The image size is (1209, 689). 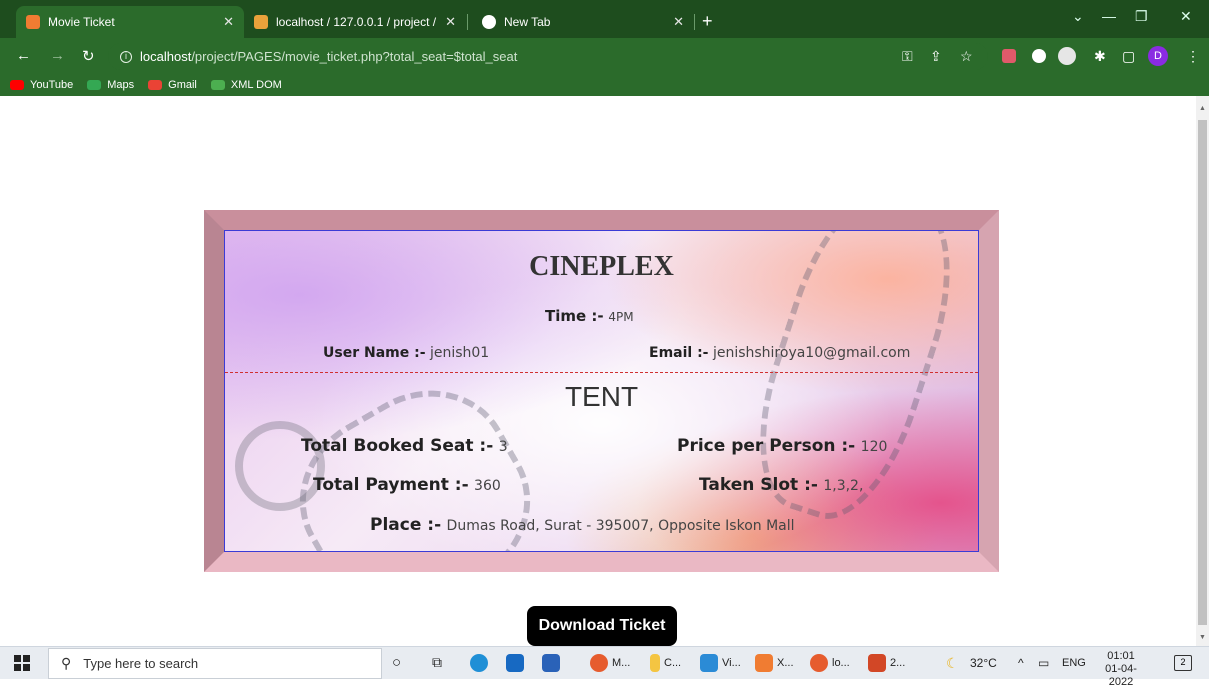 What do you see at coordinates (655, 663) in the screenshot?
I see `folder-icon` at bounding box center [655, 663].